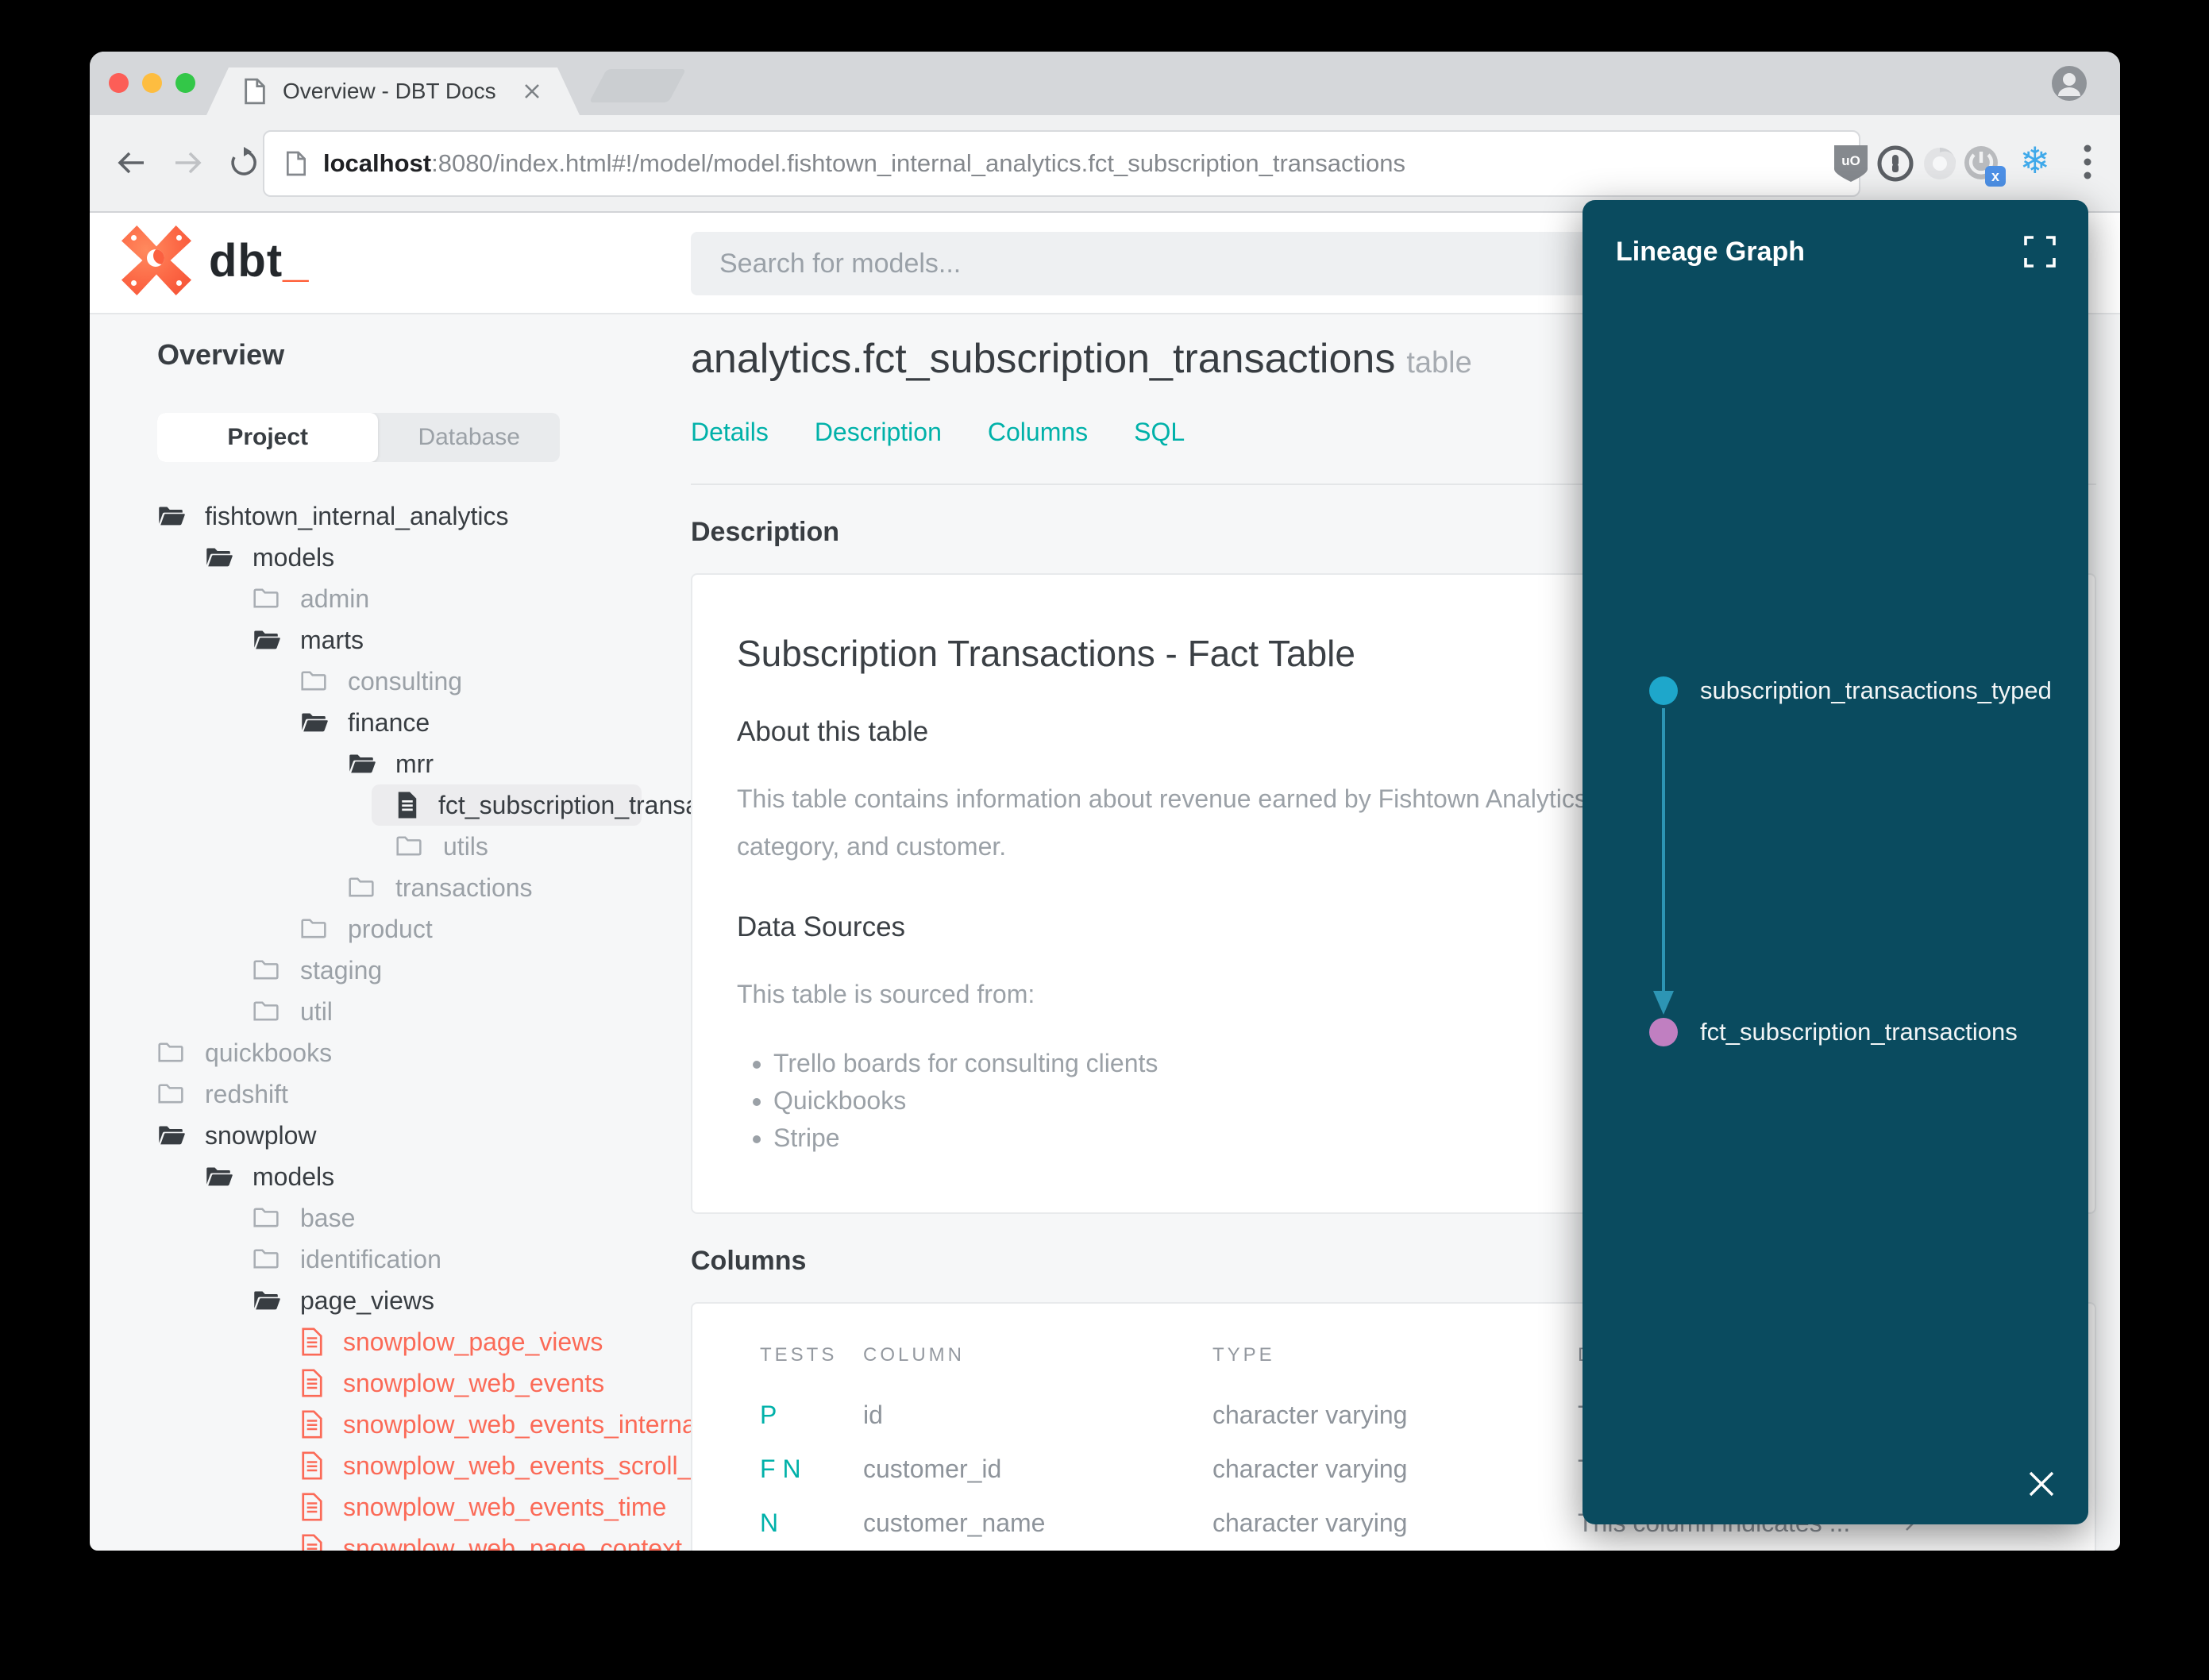  Describe the element at coordinates (2087, 164) in the screenshot. I see `browser-menu-icon` at that location.